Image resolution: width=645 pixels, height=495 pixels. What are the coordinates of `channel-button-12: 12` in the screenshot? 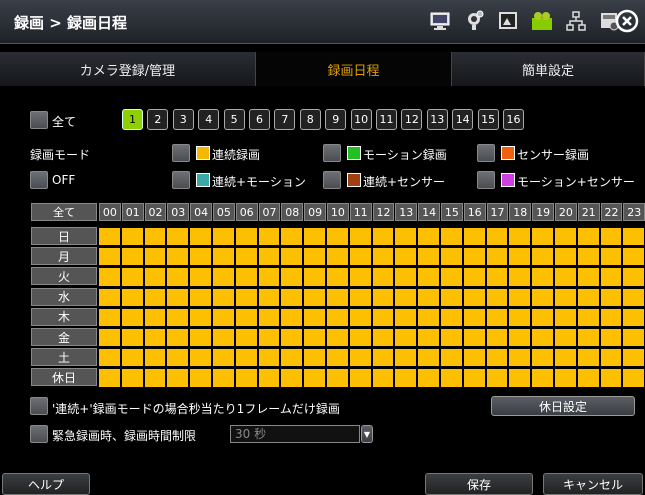 It's located at (412, 119).